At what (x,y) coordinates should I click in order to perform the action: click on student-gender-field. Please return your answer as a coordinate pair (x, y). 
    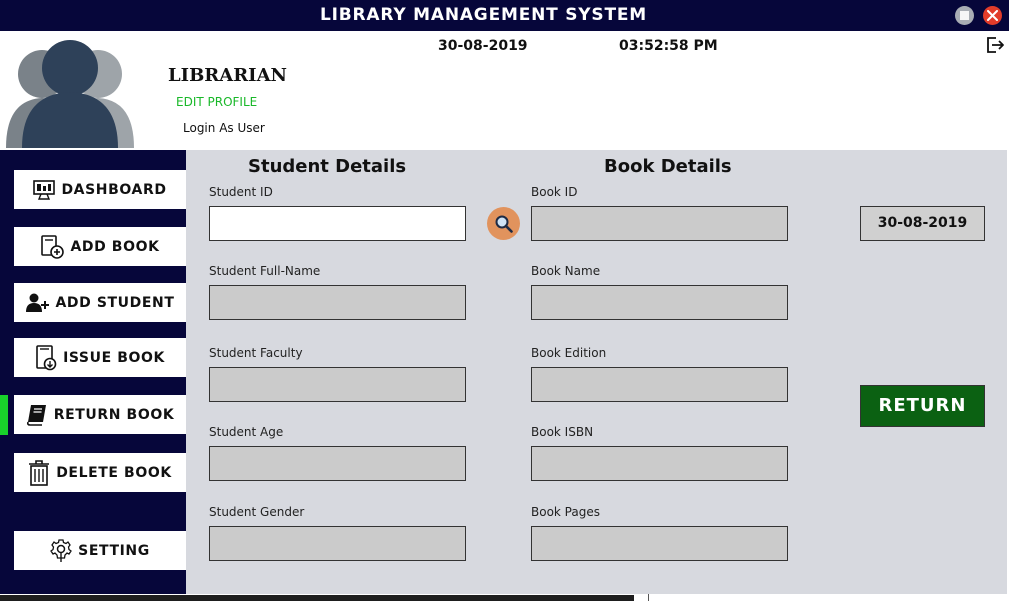
    Looking at the image, I should click on (337, 543).